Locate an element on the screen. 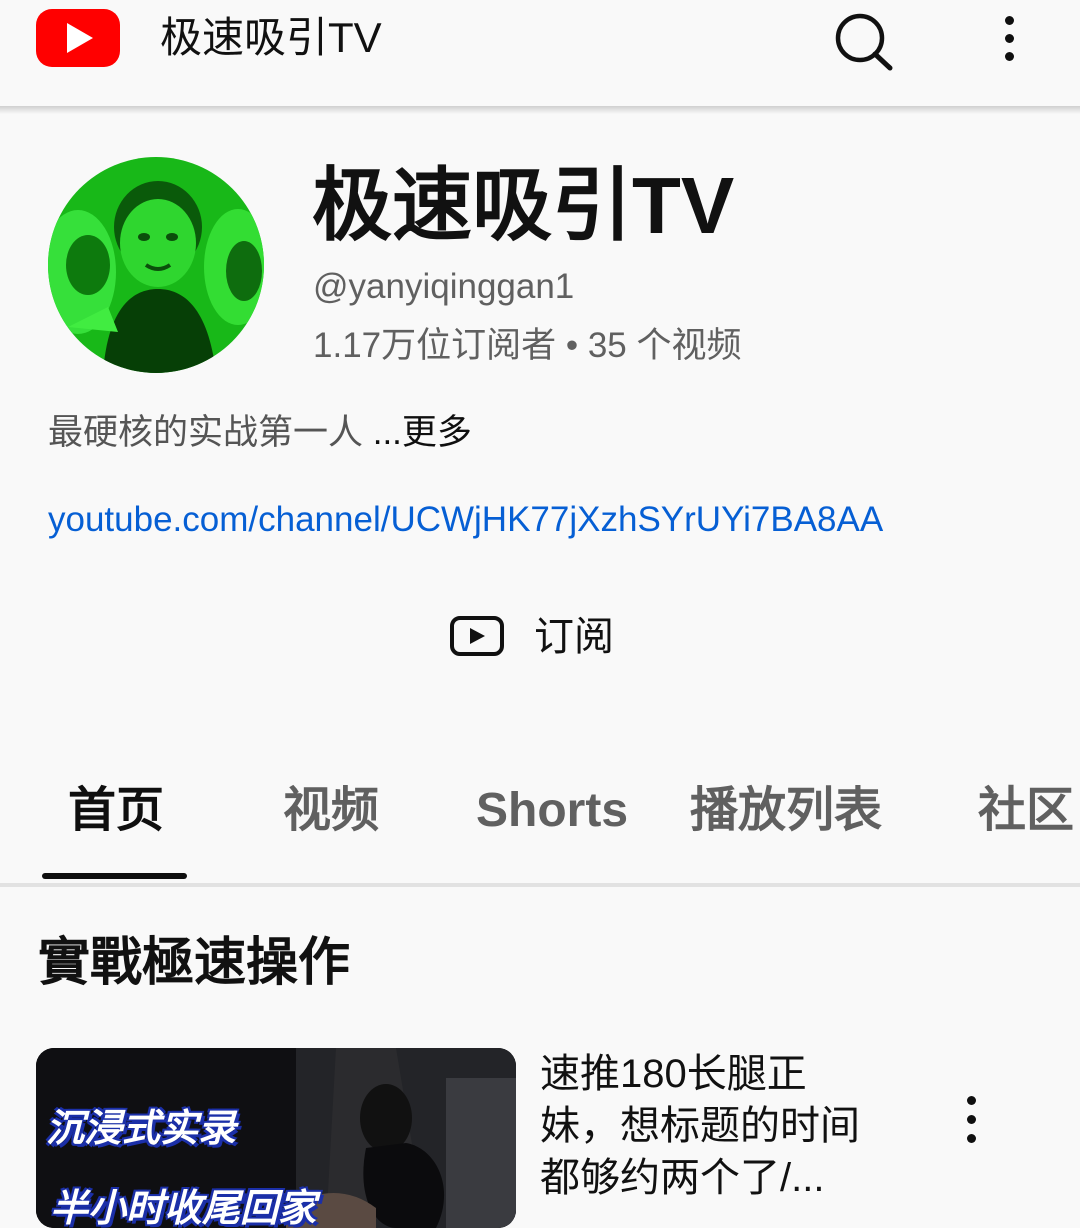 The image size is (1080, 1228). search-icon is located at coordinates (864, 42).